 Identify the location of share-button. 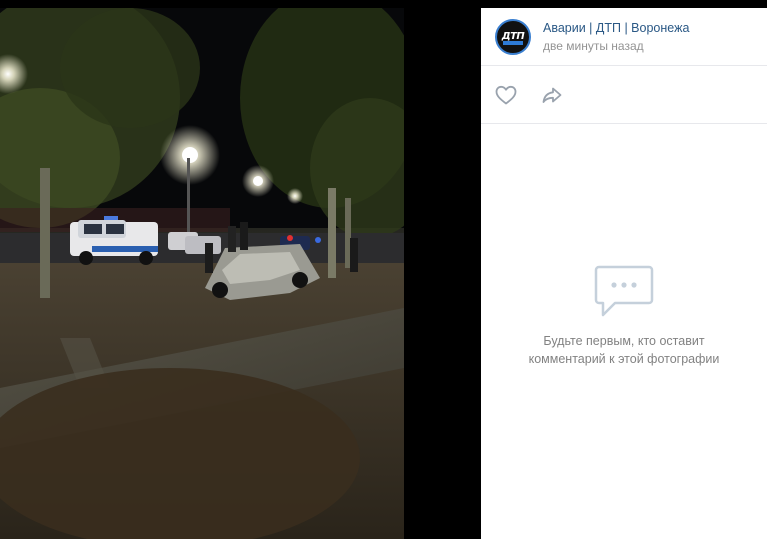
(552, 95).